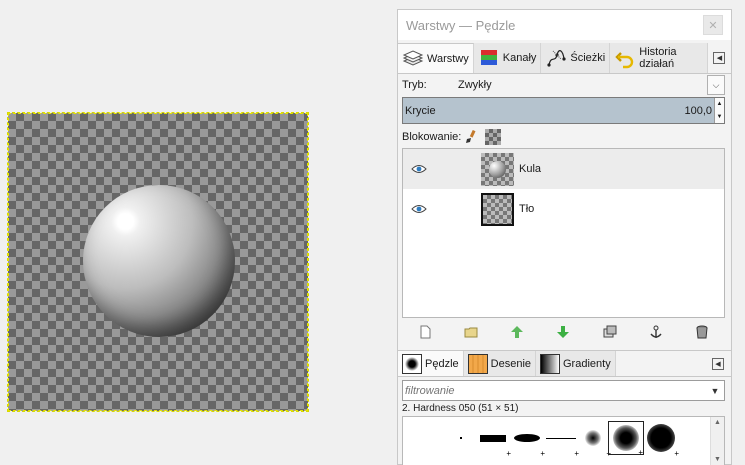  I want to click on tab-label: Warstwy, so click(448, 58).